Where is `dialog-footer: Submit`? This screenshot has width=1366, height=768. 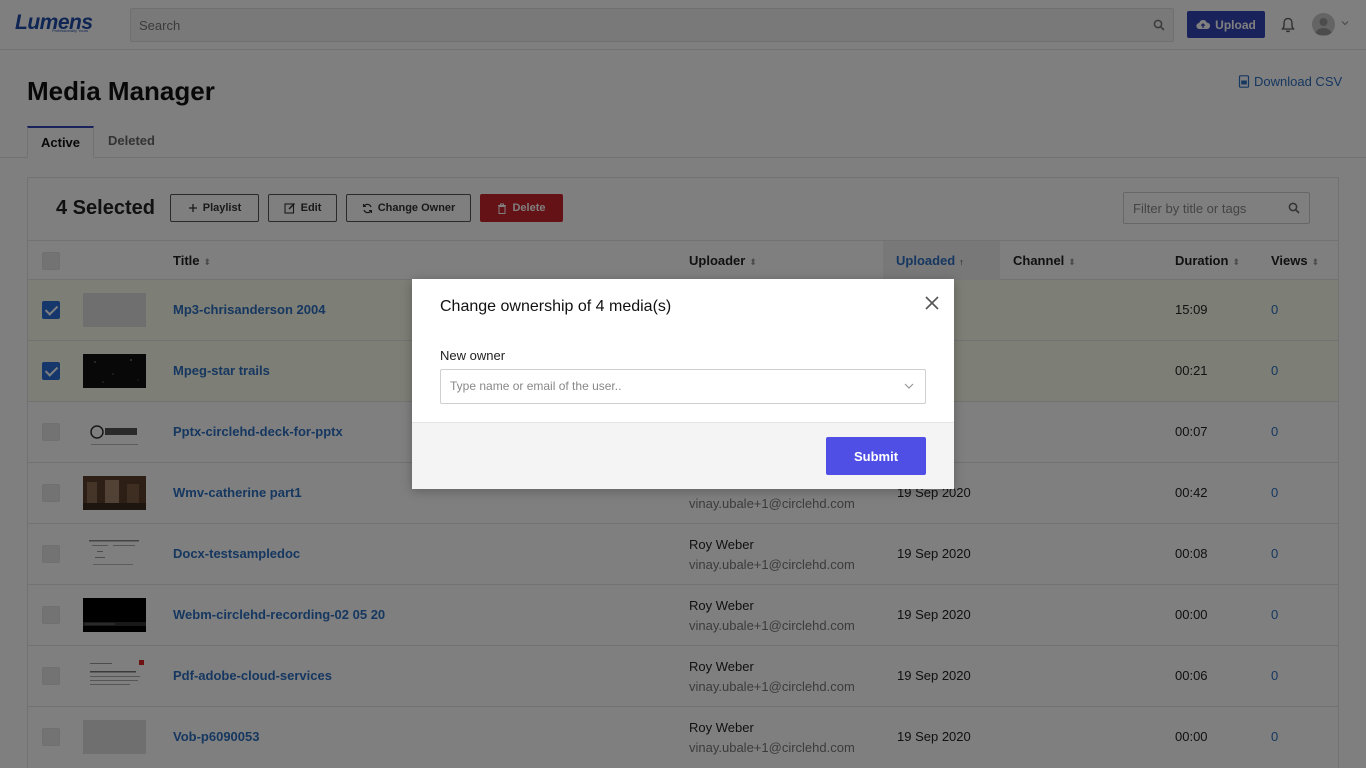 dialog-footer: Submit is located at coordinates (683, 455).